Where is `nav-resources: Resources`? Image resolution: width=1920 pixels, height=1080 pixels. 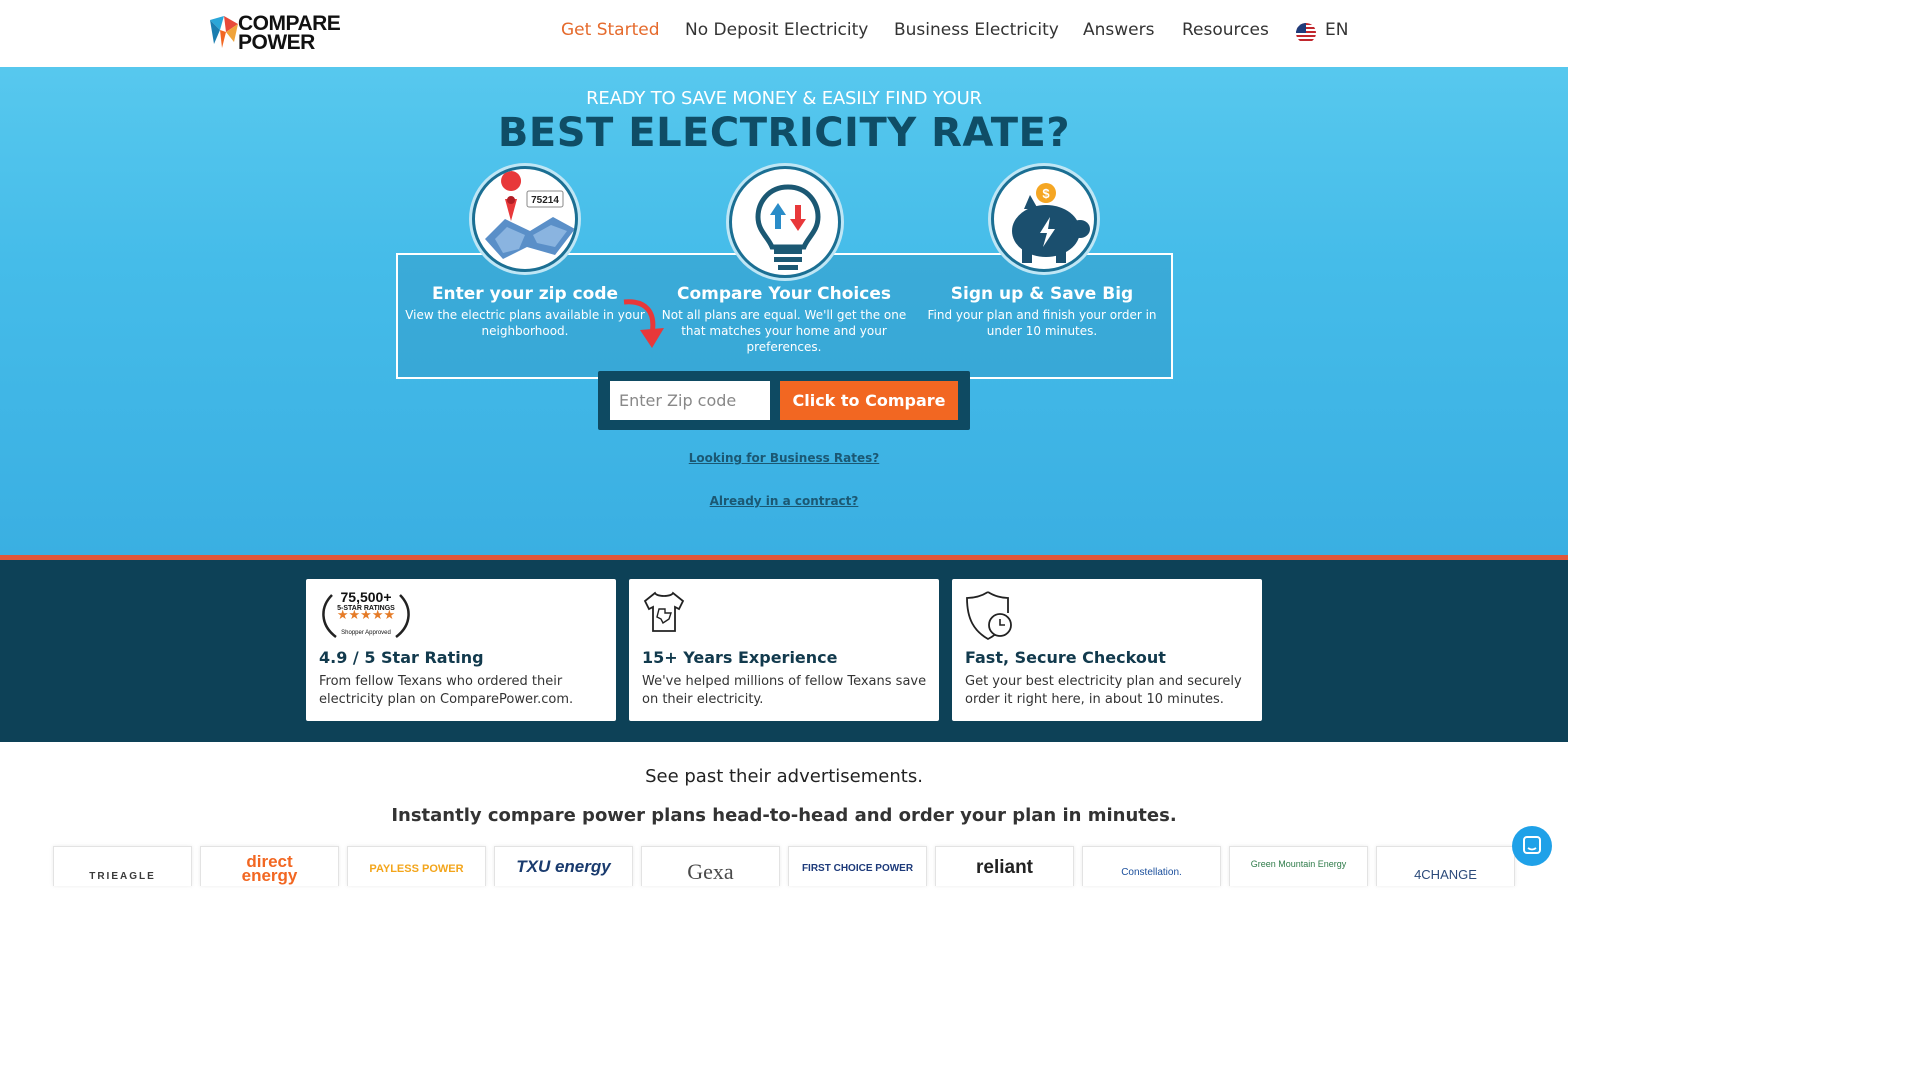 nav-resources: Resources is located at coordinates (1225, 30).